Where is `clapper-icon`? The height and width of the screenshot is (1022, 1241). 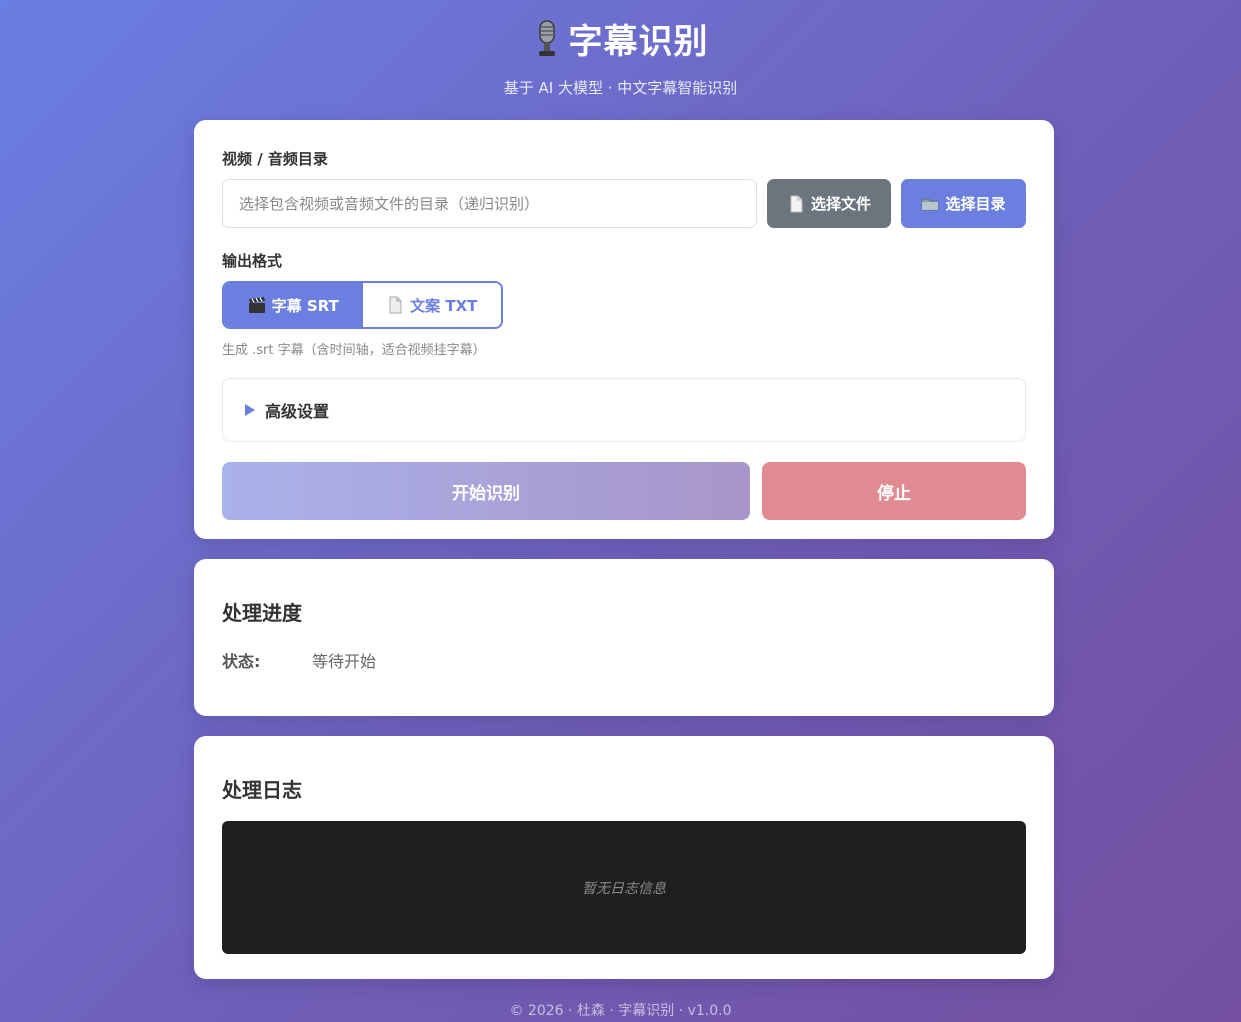
clapper-icon is located at coordinates (257, 305).